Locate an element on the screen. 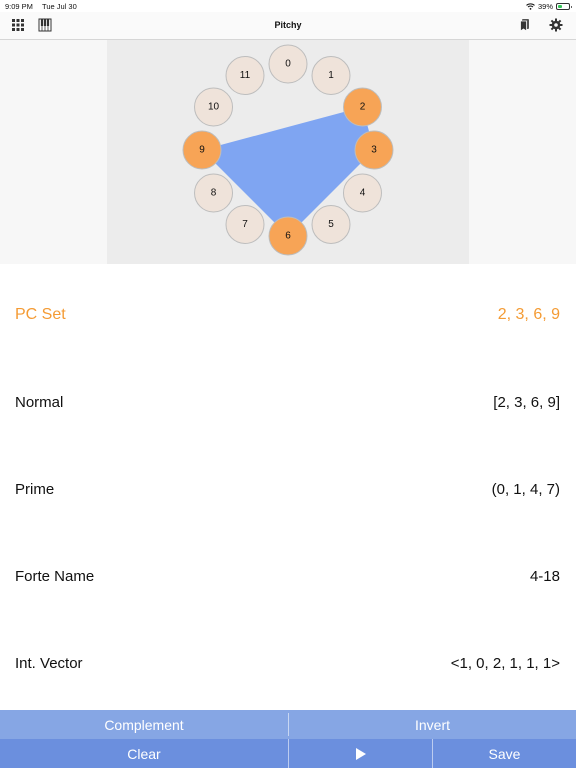 The width and height of the screenshot is (576, 768). save-button: Save is located at coordinates (504, 753).